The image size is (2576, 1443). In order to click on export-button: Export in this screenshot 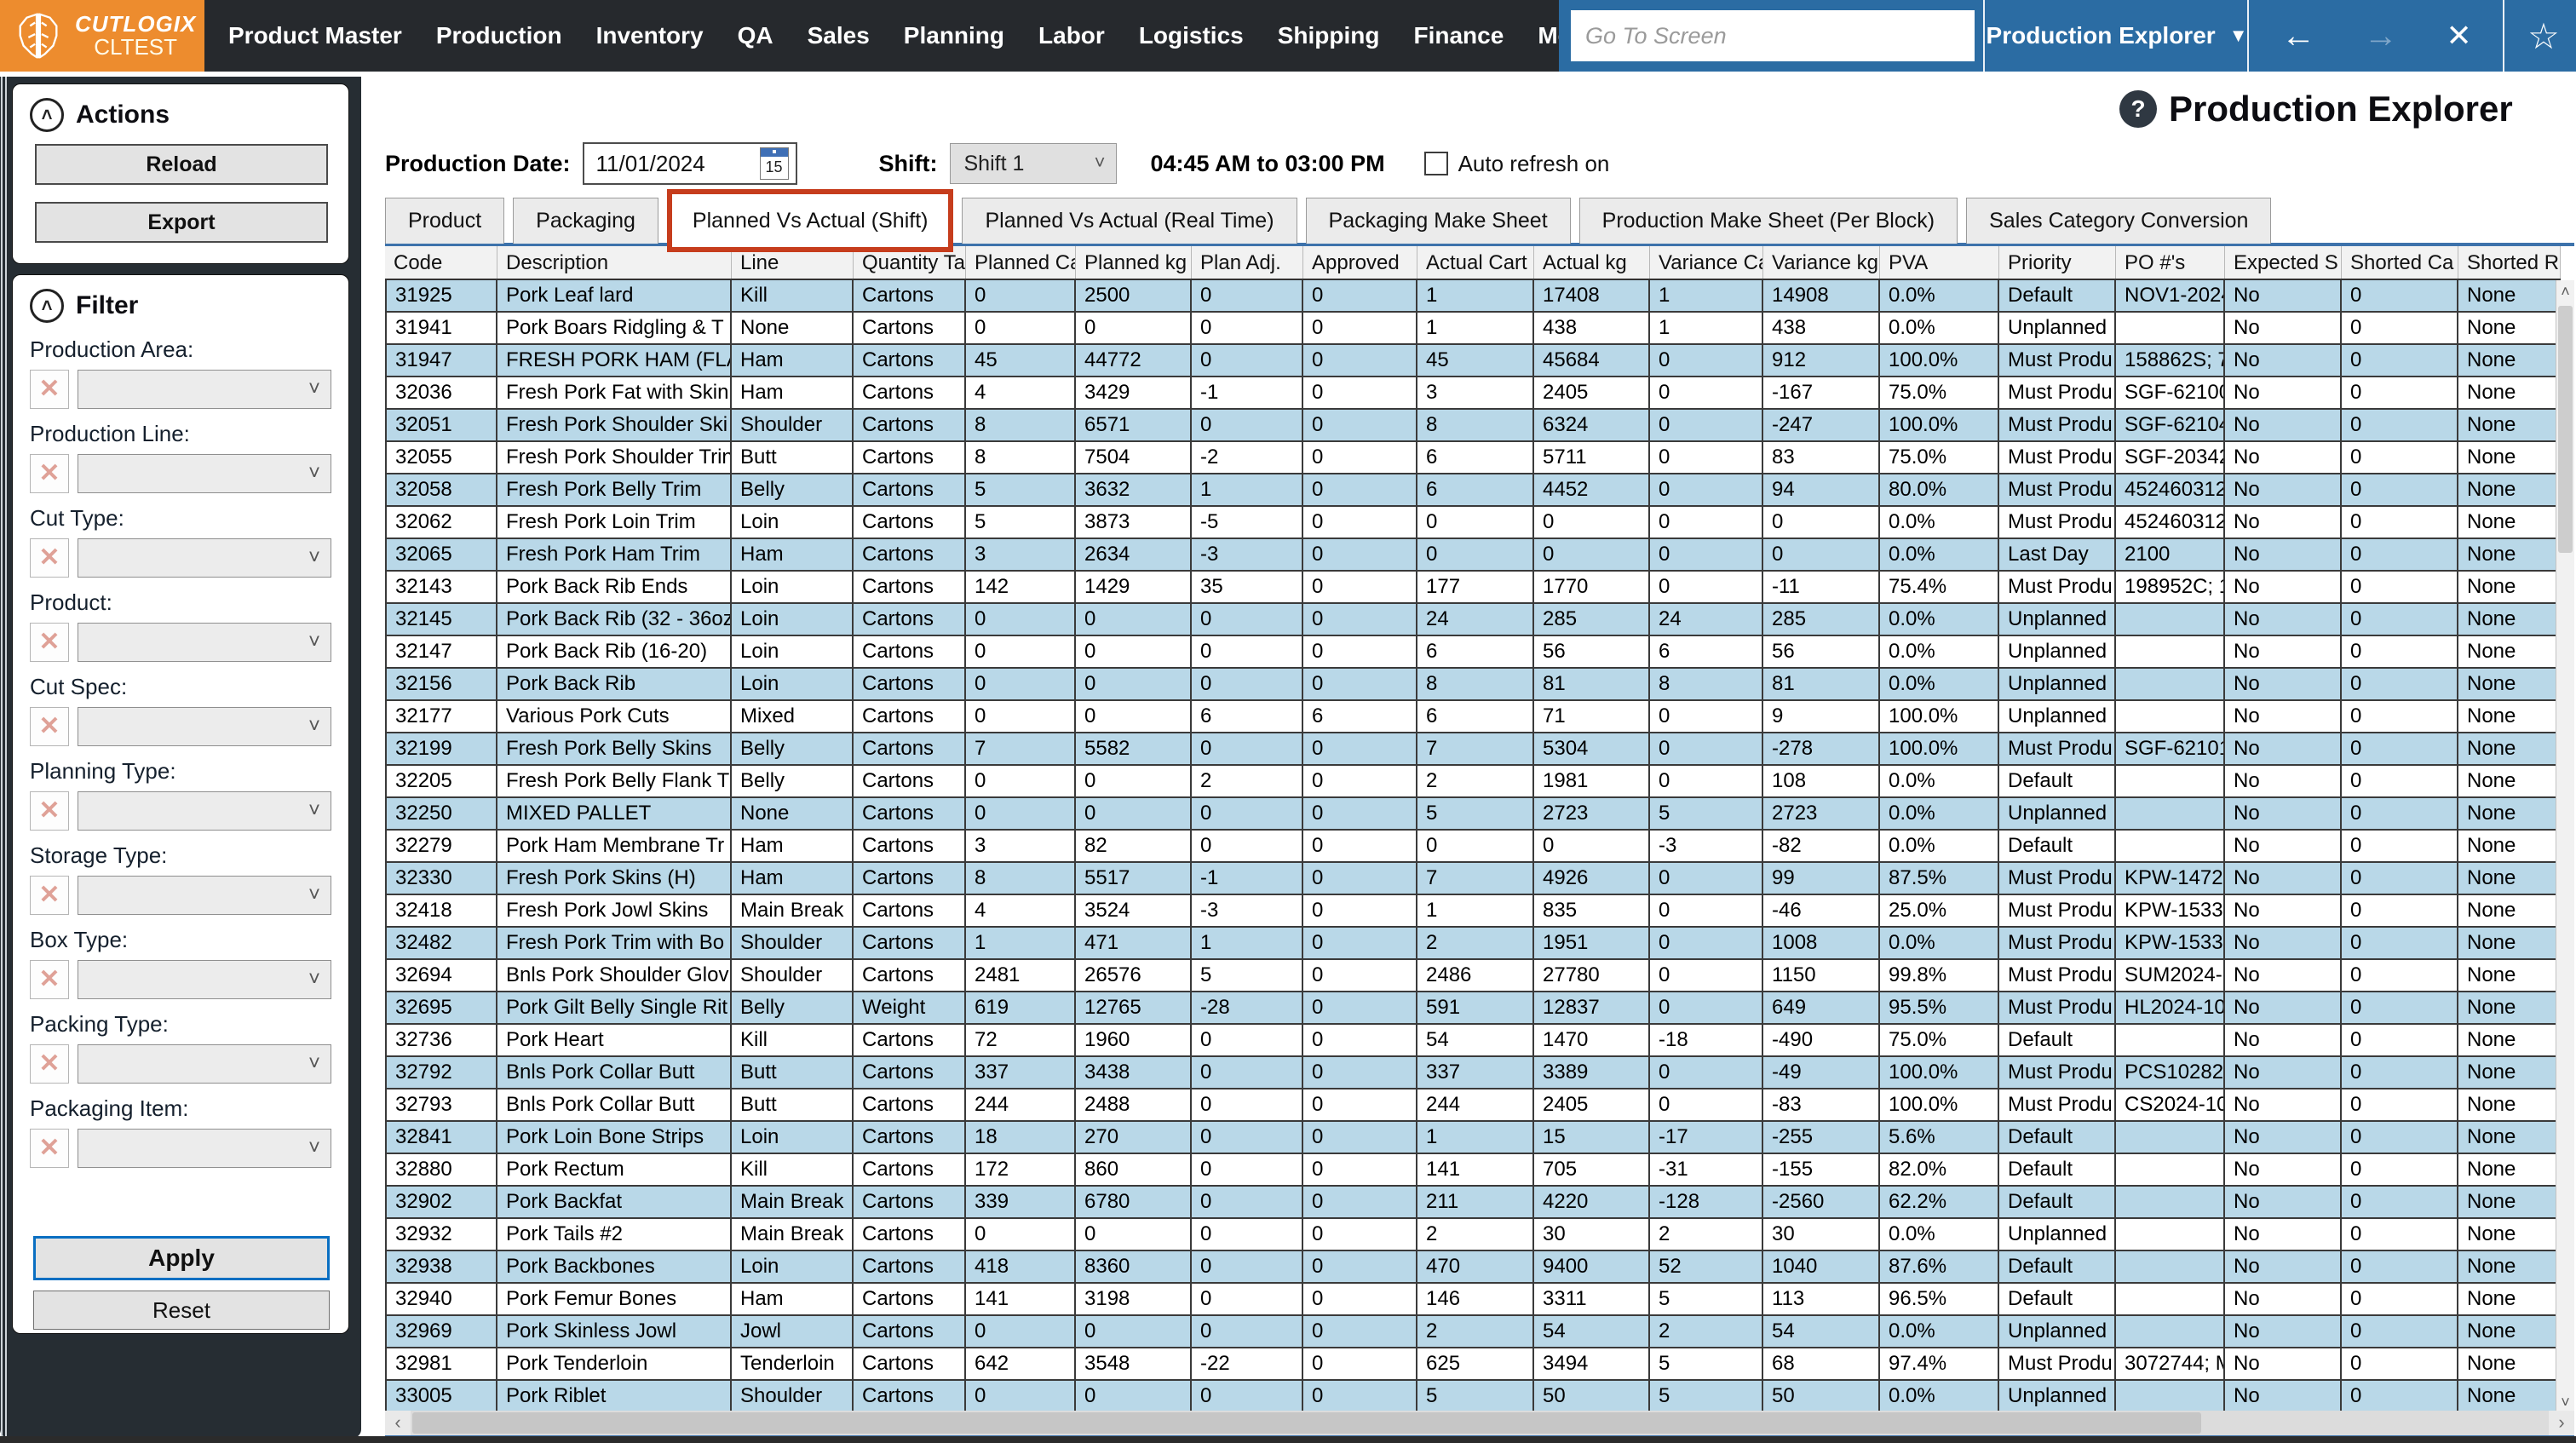, I will do `click(182, 222)`.